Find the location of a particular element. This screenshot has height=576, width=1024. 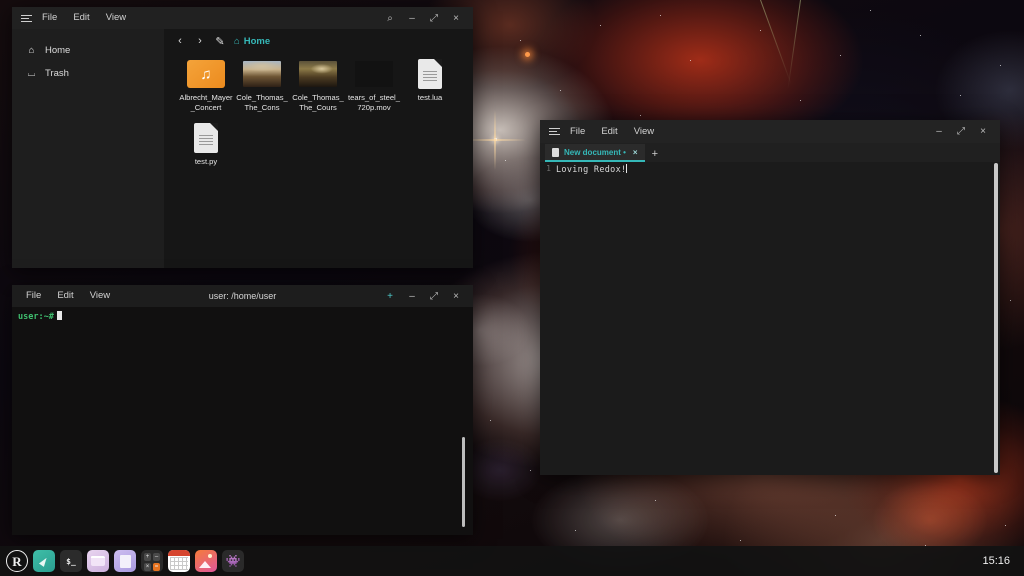

file-item: Cole_Thomas_The_Cons is located at coordinates (262, 86).